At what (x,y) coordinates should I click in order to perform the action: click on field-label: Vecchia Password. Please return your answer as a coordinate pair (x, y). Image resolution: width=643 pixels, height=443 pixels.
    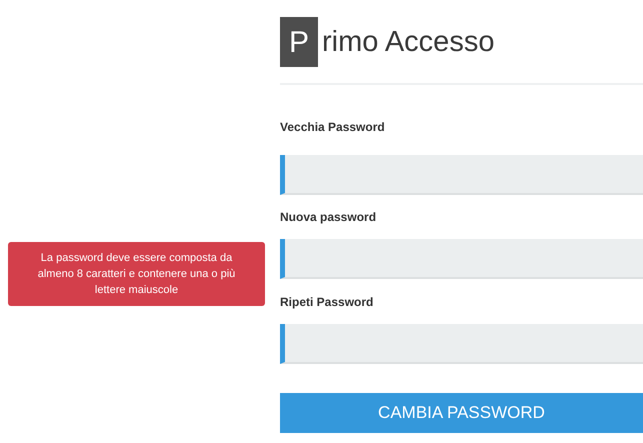
    Looking at the image, I should click on (333, 127).